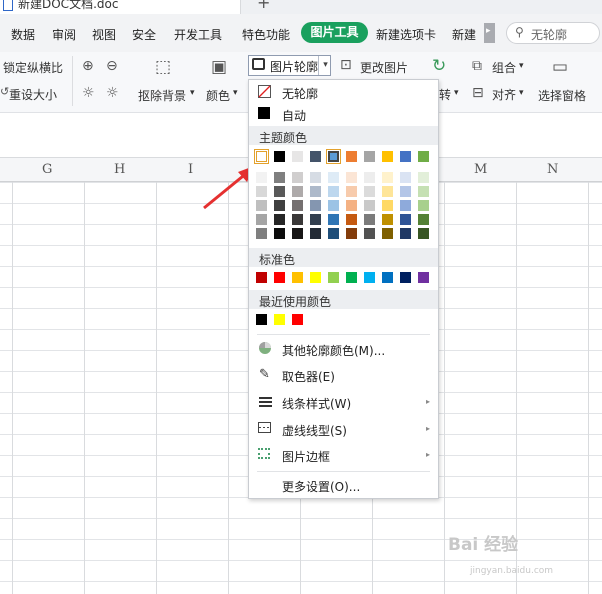 Image resolution: width=602 pixels, height=594 pixels. What do you see at coordinates (343, 457) in the screenshot?
I see `picture-border-item: 图片边框 ▸` at bounding box center [343, 457].